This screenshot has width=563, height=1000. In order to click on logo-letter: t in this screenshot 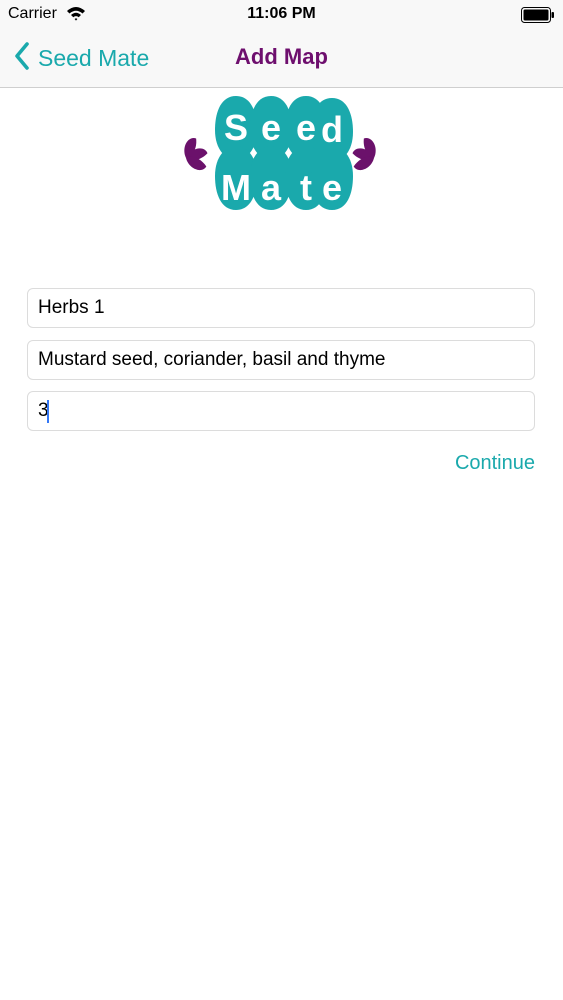, I will do `click(306, 187)`.